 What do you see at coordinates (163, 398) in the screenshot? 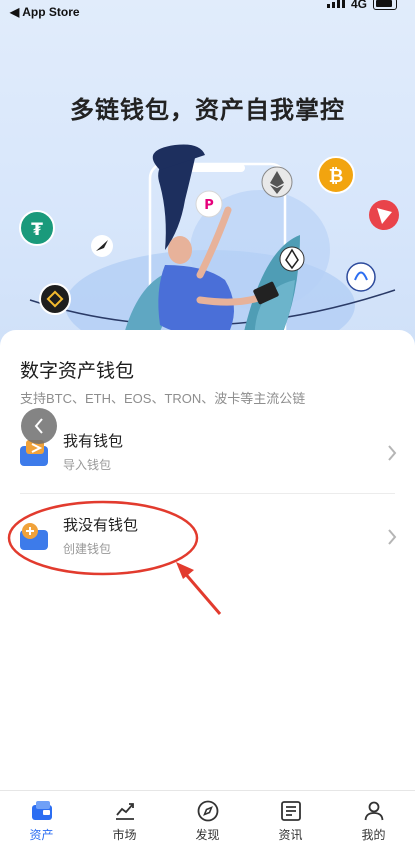
I see `sheet-subtitle: 支持BTC、ETH、EOS、TRON、波卡等主流公链` at bounding box center [163, 398].